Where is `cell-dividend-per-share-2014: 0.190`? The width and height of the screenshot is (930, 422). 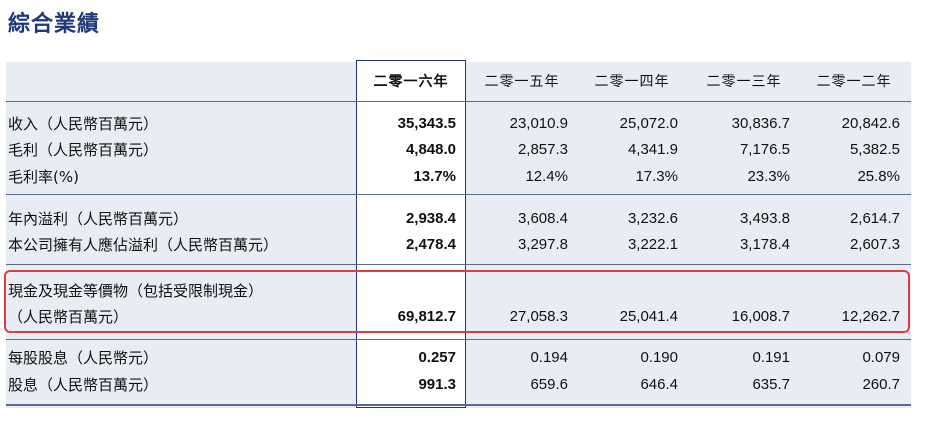
cell-dividend-per-share-2014: 0.190 is located at coordinates (659, 357).